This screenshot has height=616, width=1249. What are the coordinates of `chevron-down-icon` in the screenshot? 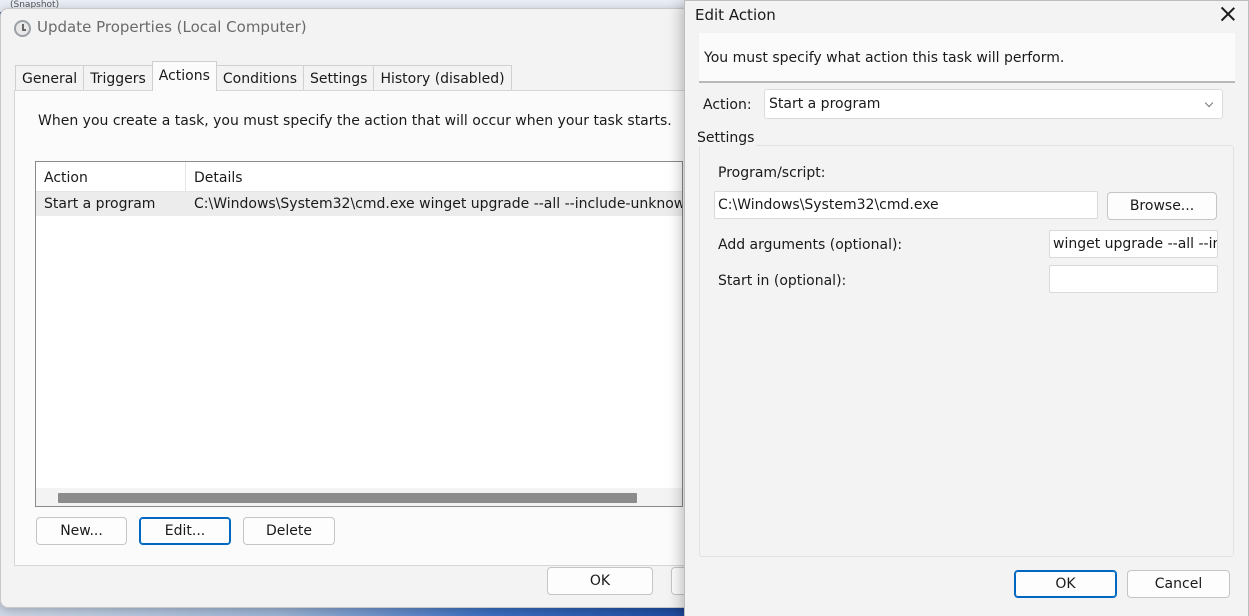 It's located at (1209, 103).